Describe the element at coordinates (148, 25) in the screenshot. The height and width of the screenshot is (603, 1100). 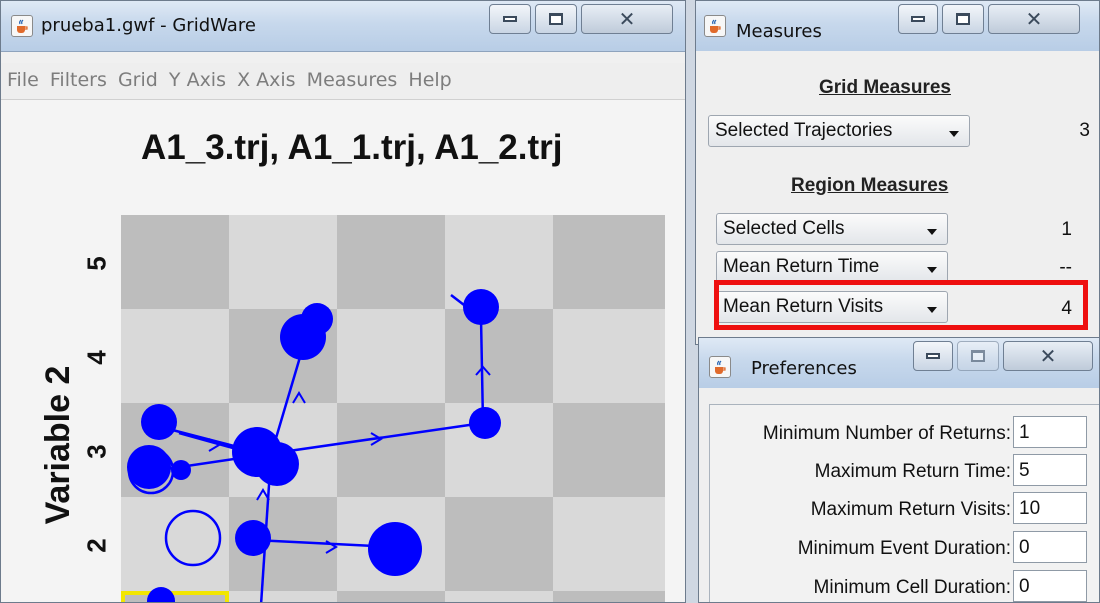
I see `window-title: prueba1.gwf - GridWare` at that location.